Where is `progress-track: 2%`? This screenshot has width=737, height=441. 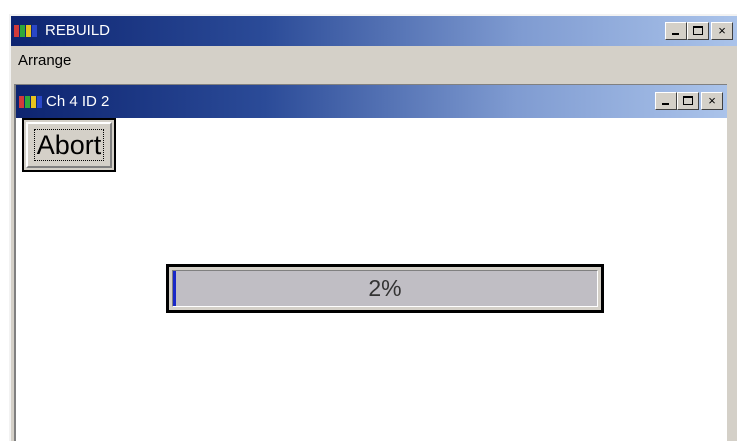 progress-track: 2% is located at coordinates (385, 288).